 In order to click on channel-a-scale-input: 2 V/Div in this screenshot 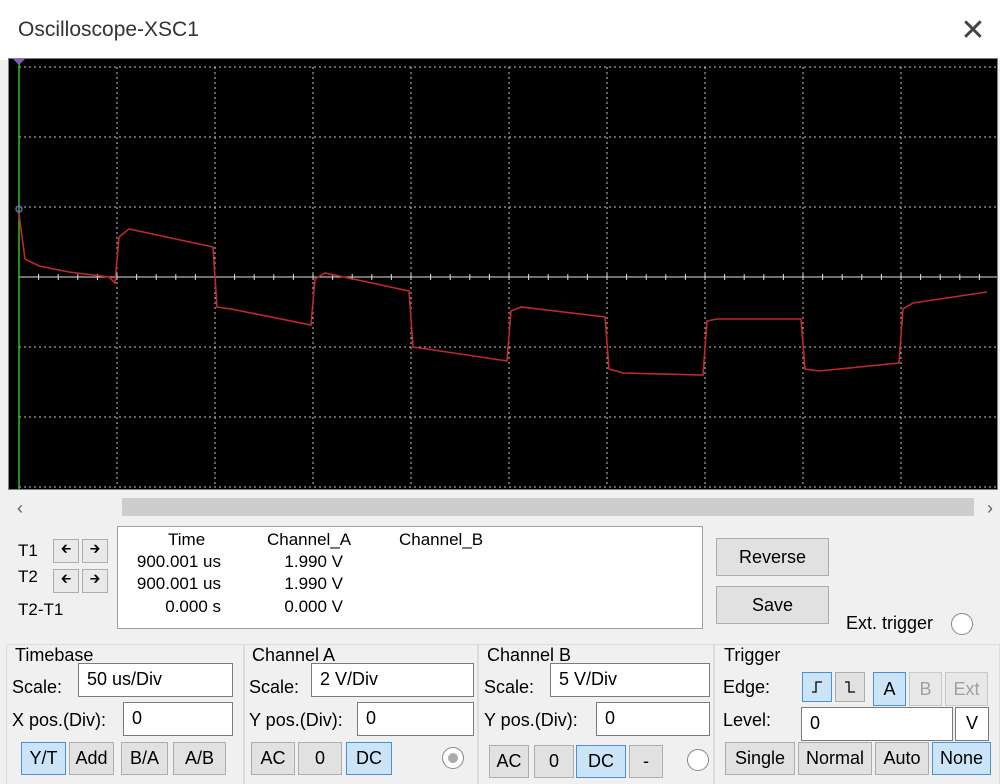, I will do `click(392, 680)`.